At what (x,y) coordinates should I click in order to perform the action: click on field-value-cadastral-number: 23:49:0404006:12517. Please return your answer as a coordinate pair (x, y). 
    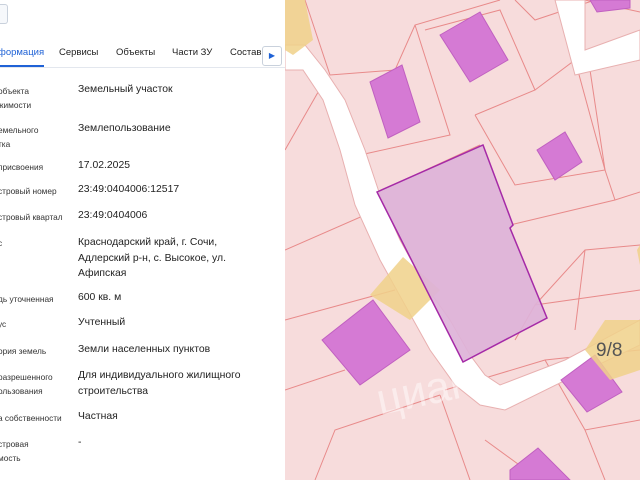
    Looking at the image, I should click on (129, 189).